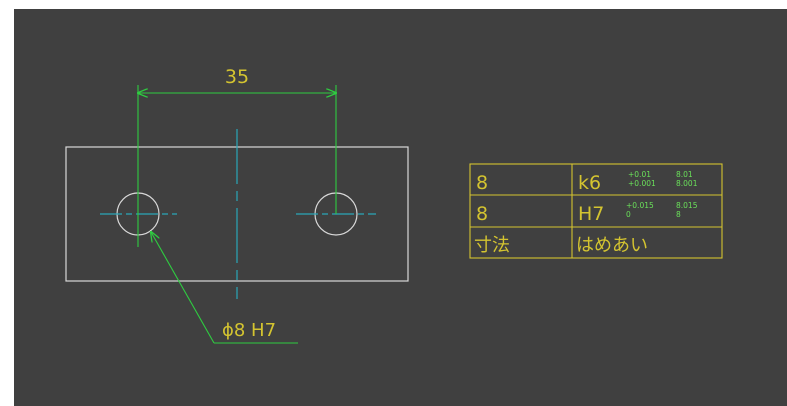  I want to click on row2-alt-upper: 8.015, so click(687, 205).